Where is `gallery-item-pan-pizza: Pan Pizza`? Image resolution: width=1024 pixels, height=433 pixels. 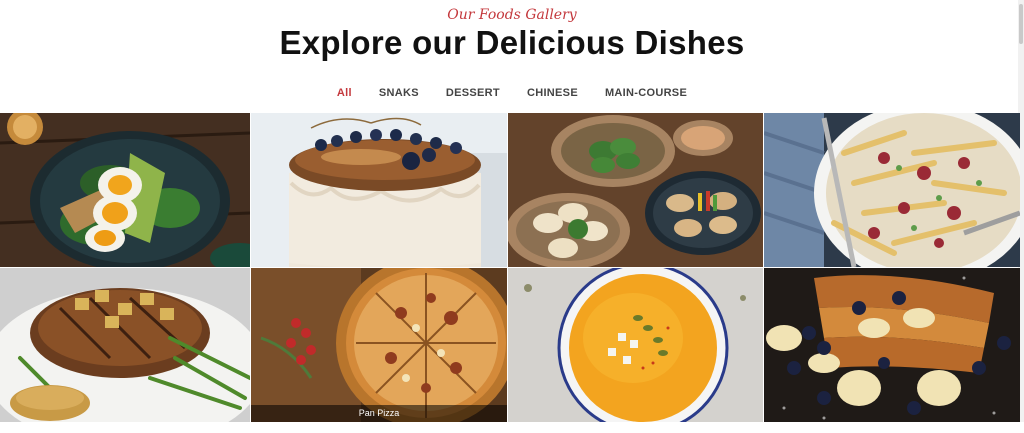
gallery-item-pan-pizza: Pan Pizza is located at coordinates (379, 345).